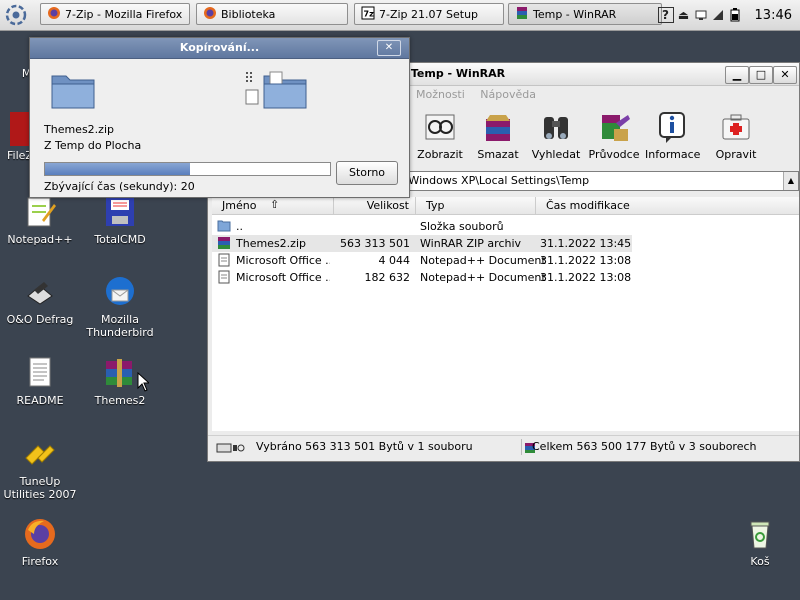 The image size is (800, 600). I want to click on row-name: .., so click(239, 226).